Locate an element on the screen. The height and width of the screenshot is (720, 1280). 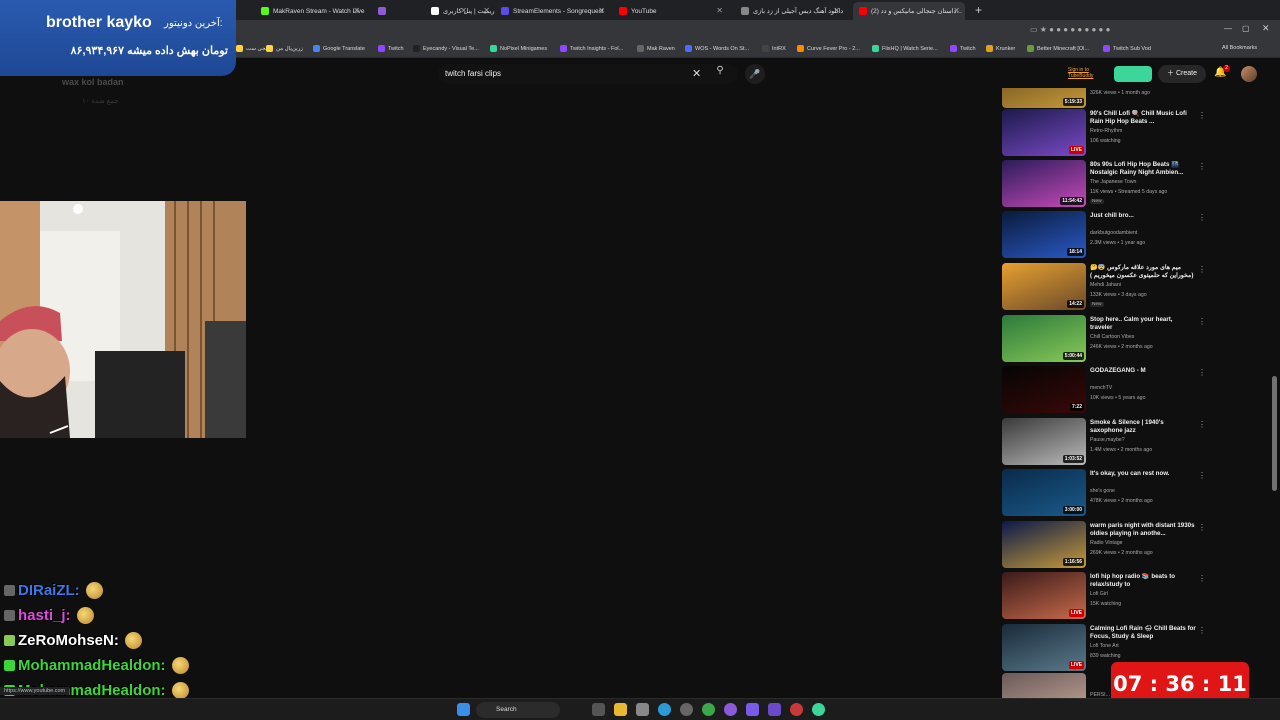
clear-search-icon: ✕ is located at coordinates (696, 73).